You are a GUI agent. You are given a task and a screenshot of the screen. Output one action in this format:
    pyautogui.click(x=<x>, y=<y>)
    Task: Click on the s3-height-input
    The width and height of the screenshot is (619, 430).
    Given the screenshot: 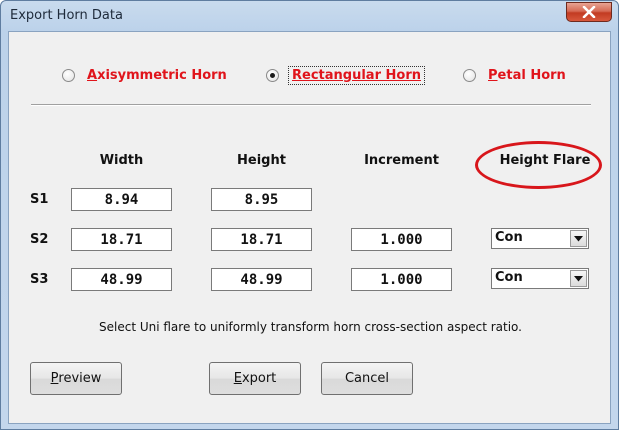 What is the action you would take?
    pyautogui.click(x=261, y=279)
    